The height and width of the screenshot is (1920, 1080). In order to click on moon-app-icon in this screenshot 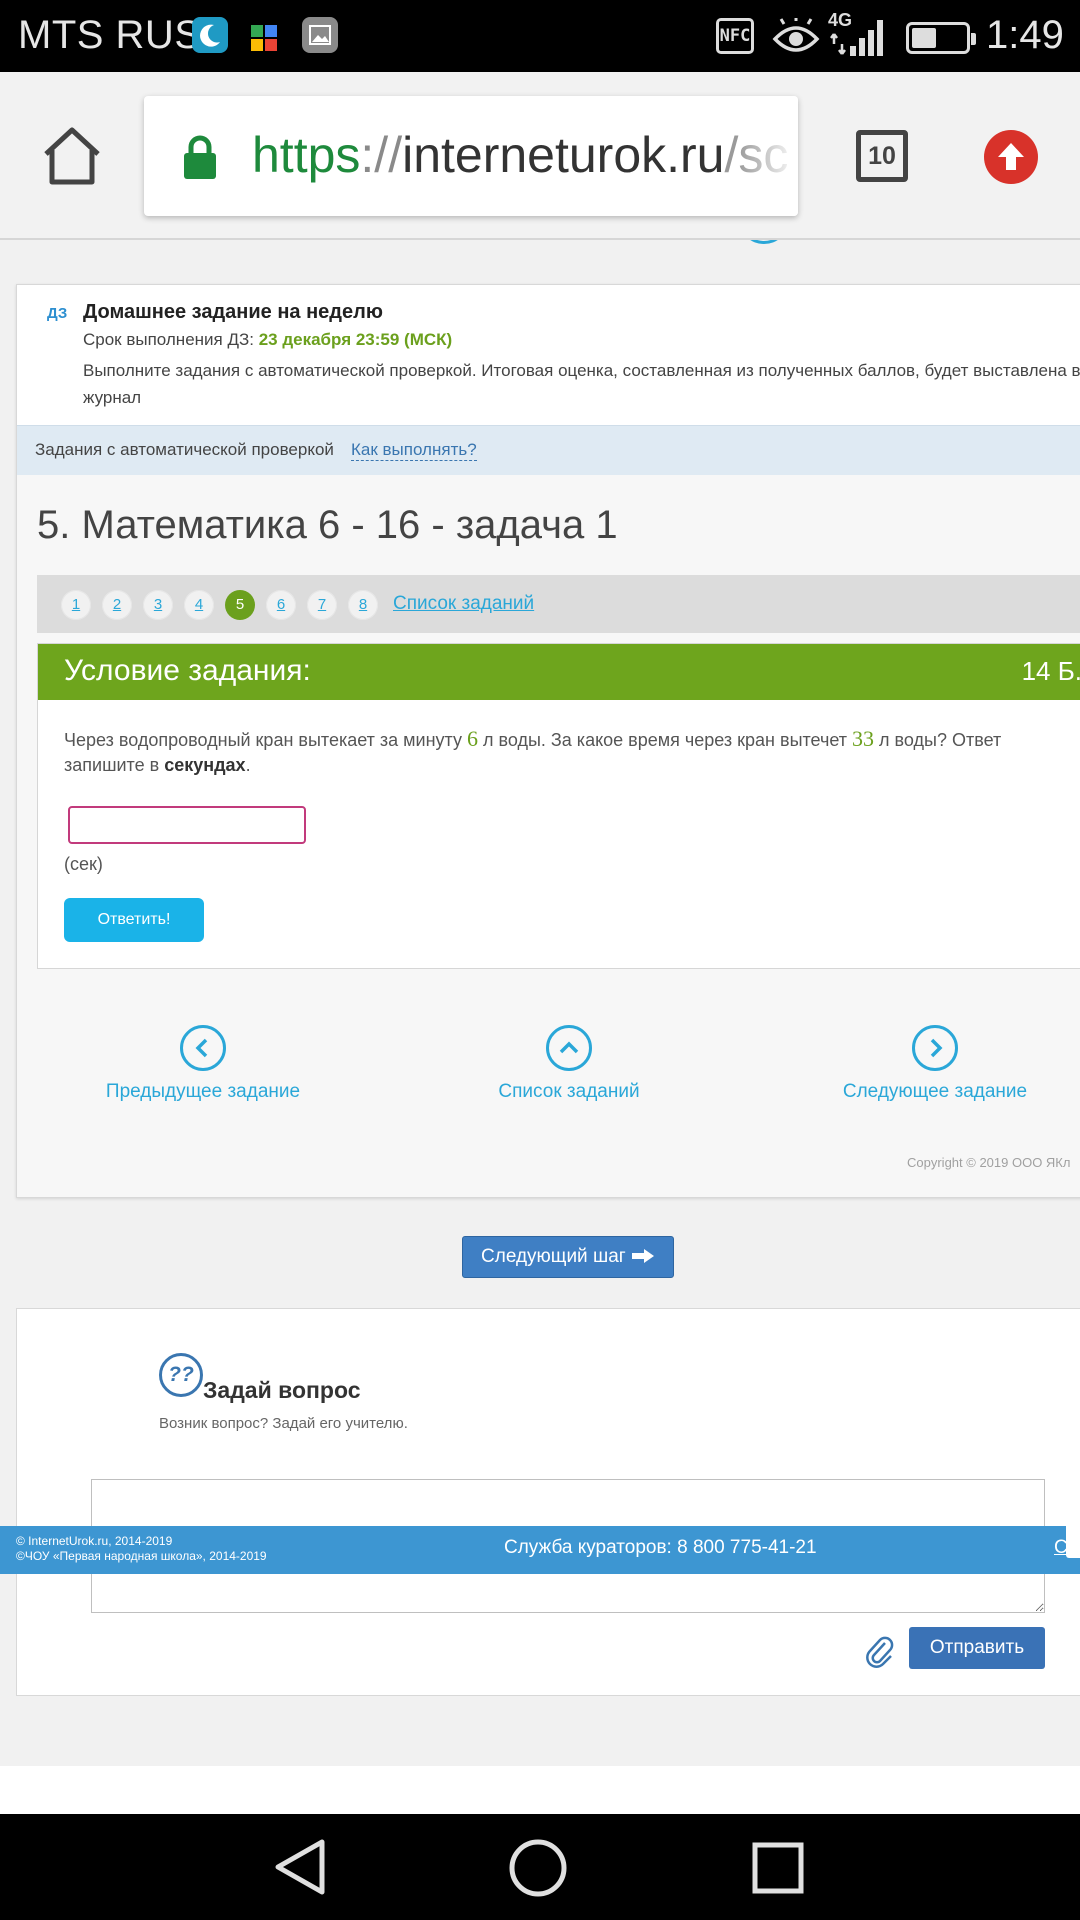, I will do `click(210, 35)`.